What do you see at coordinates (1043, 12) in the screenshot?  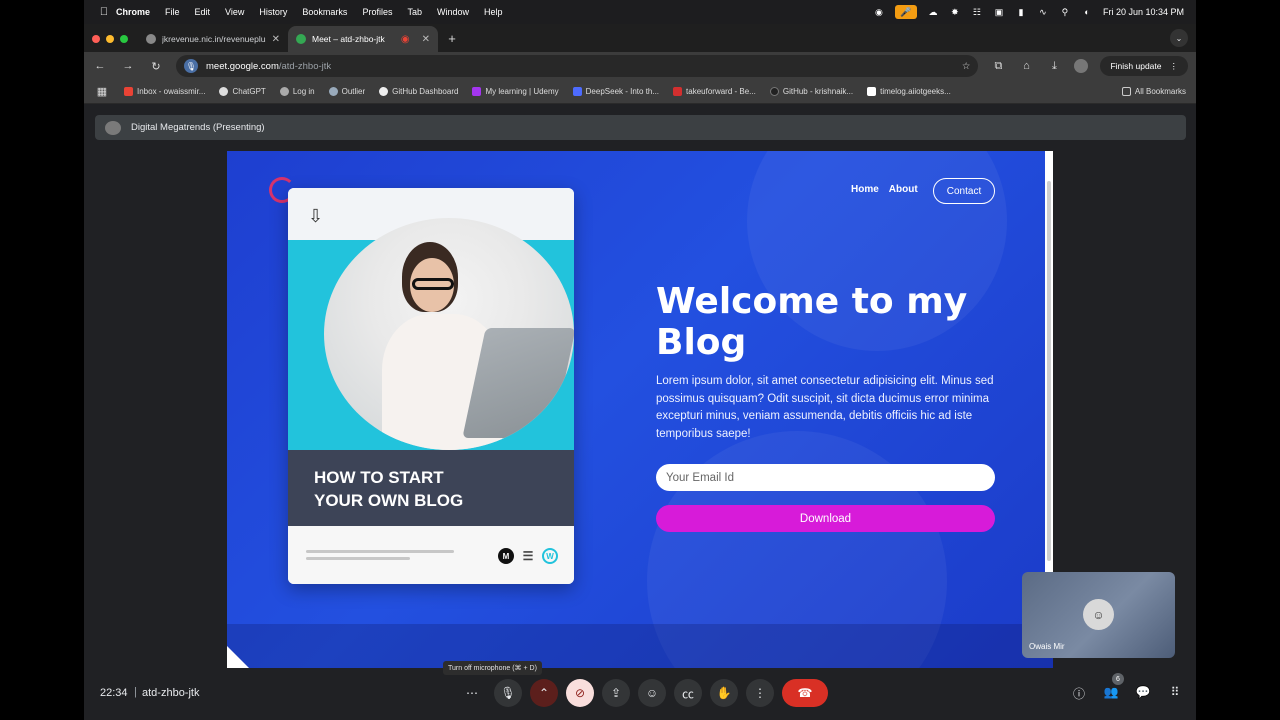 I see `wifi-icon: ∿` at bounding box center [1043, 12].